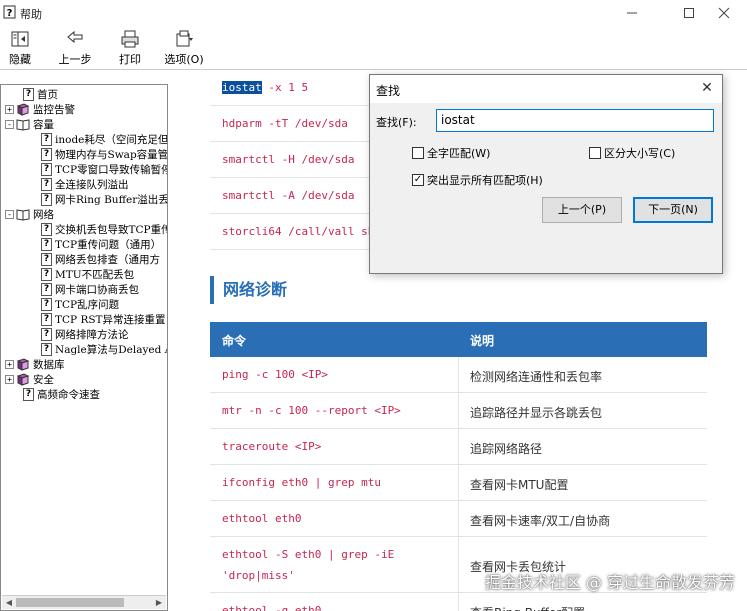  I want to click on tree-item: ? inode耗尽（空间充足但, so click(104, 139).